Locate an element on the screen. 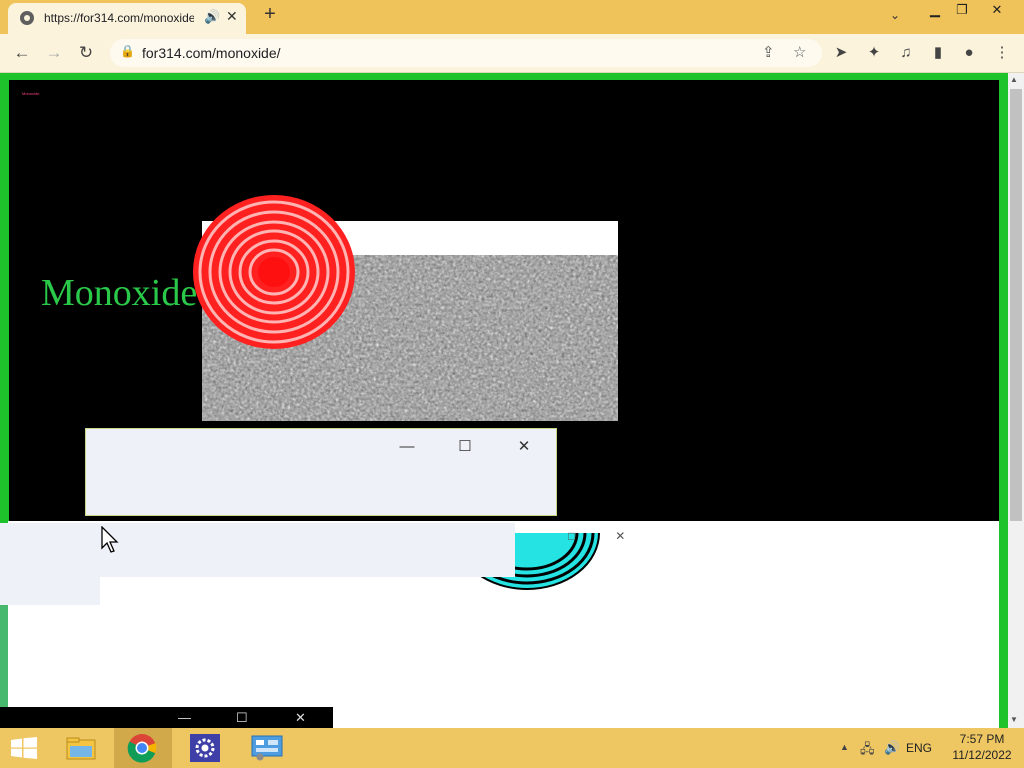 The width and height of the screenshot is (1024, 768). scroll-down-arrow-icon: ▼ is located at coordinates (1014, 719).